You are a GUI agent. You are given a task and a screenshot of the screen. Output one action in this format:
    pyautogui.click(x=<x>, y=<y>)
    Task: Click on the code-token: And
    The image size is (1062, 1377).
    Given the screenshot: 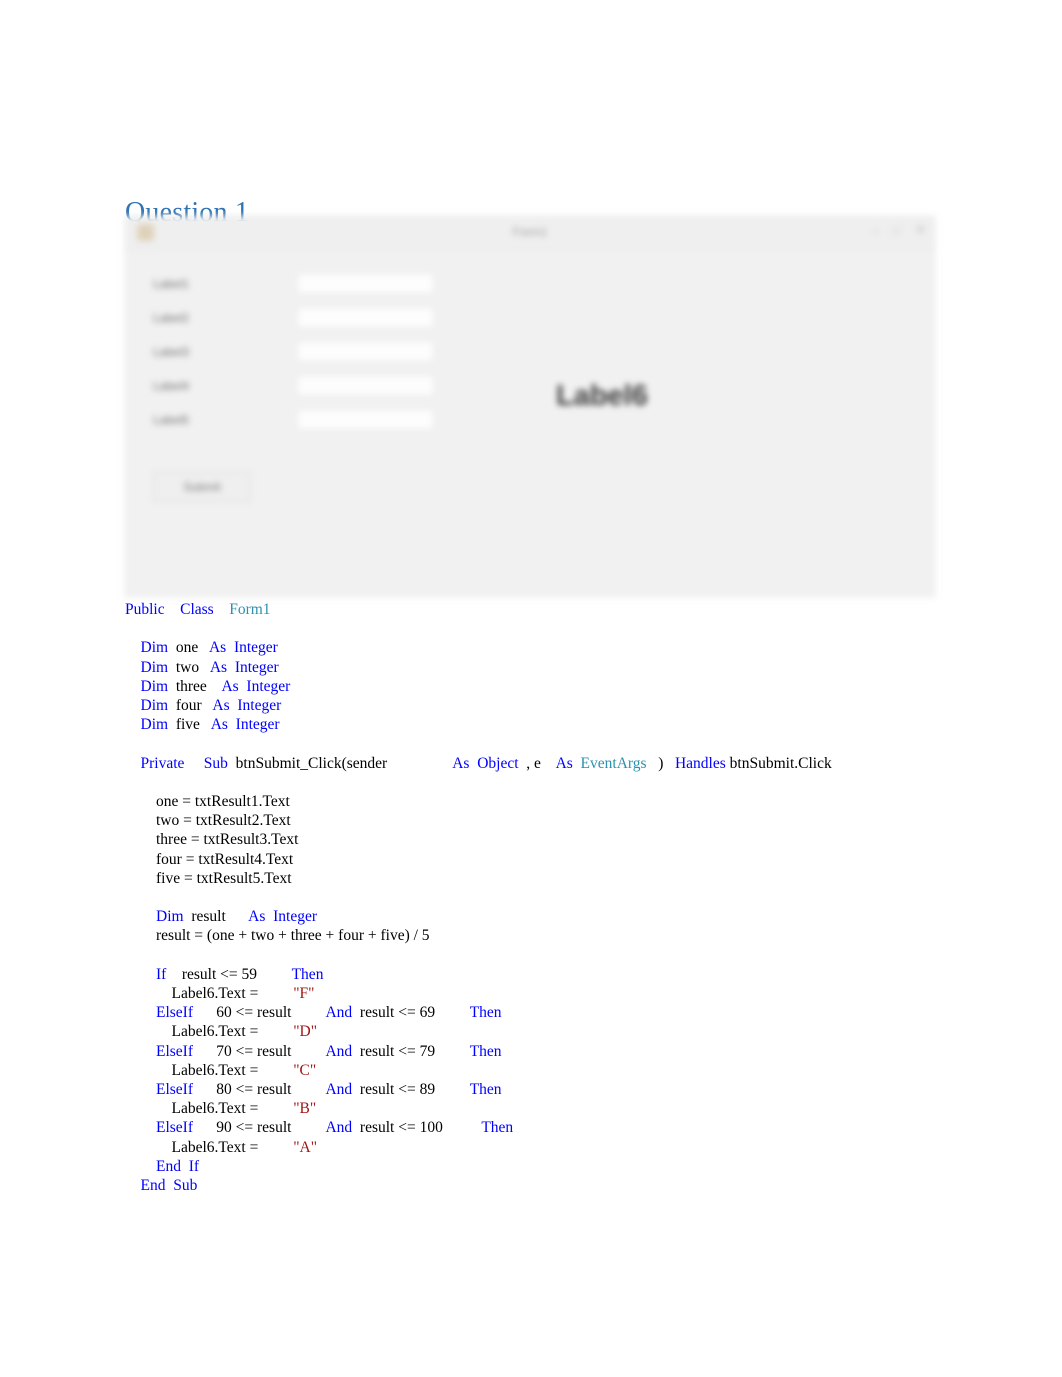 What is the action you would take?
    pyautogui.click(x=339, y=1089)
    